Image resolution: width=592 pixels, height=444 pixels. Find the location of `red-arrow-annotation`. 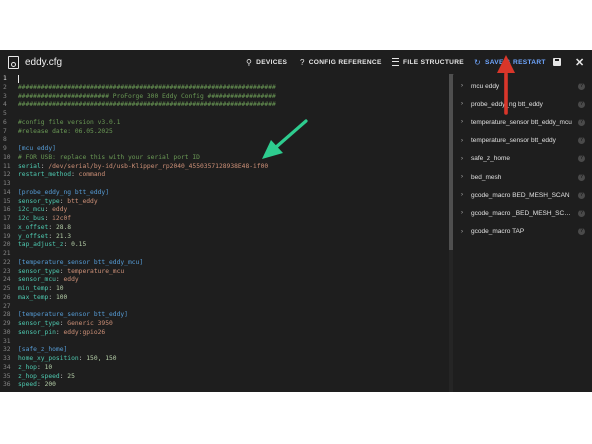

red-arrow-annotation is located at coordinates (506, 85).